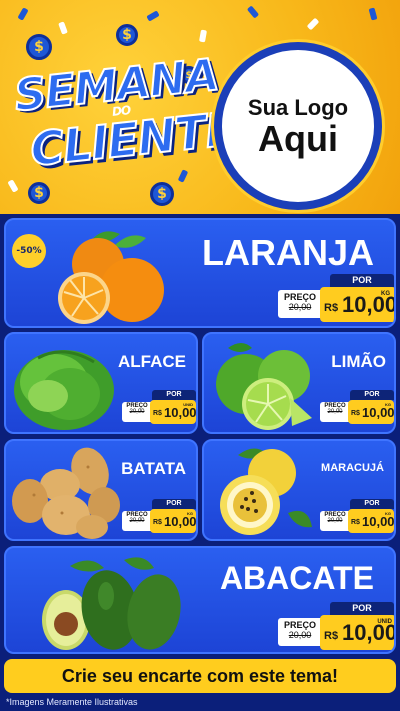  Describe the element at coordinates (152, 361) in the screenshot. I see `product-name: ALFACE` at that location.